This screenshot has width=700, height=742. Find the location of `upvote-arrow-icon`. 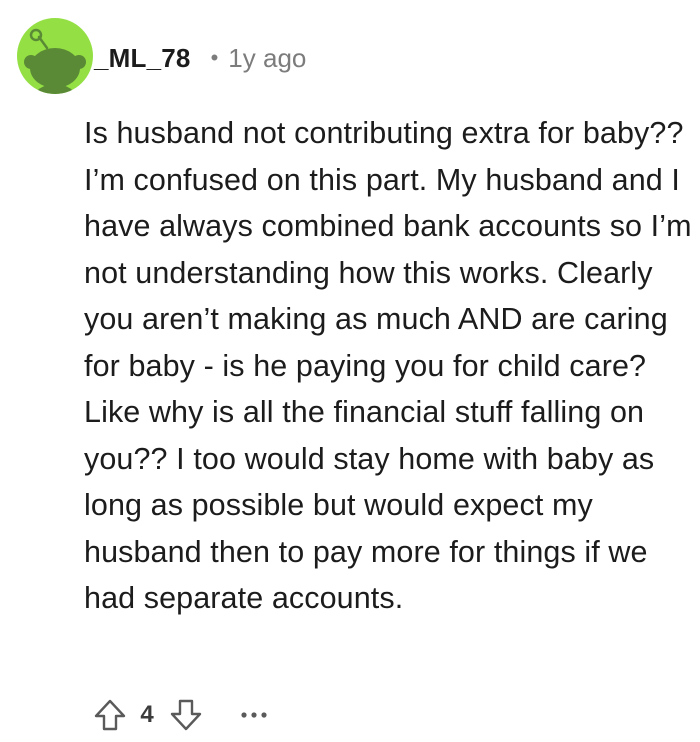

upvote-arrow-icon is located at coordinates (110, 715).